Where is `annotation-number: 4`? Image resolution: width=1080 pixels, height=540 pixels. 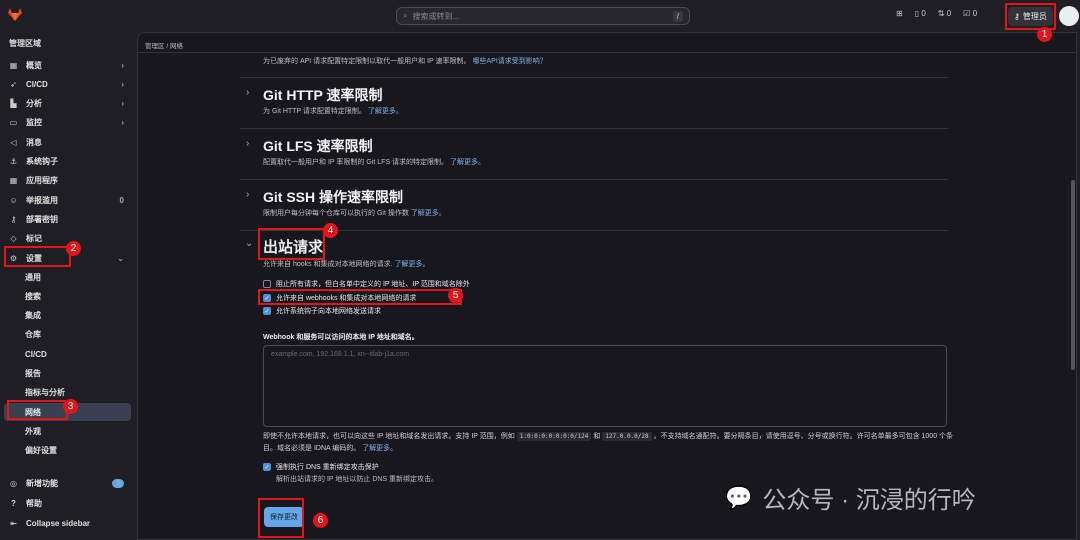
annotation-number: 4 is located at coordinates (330, 230).